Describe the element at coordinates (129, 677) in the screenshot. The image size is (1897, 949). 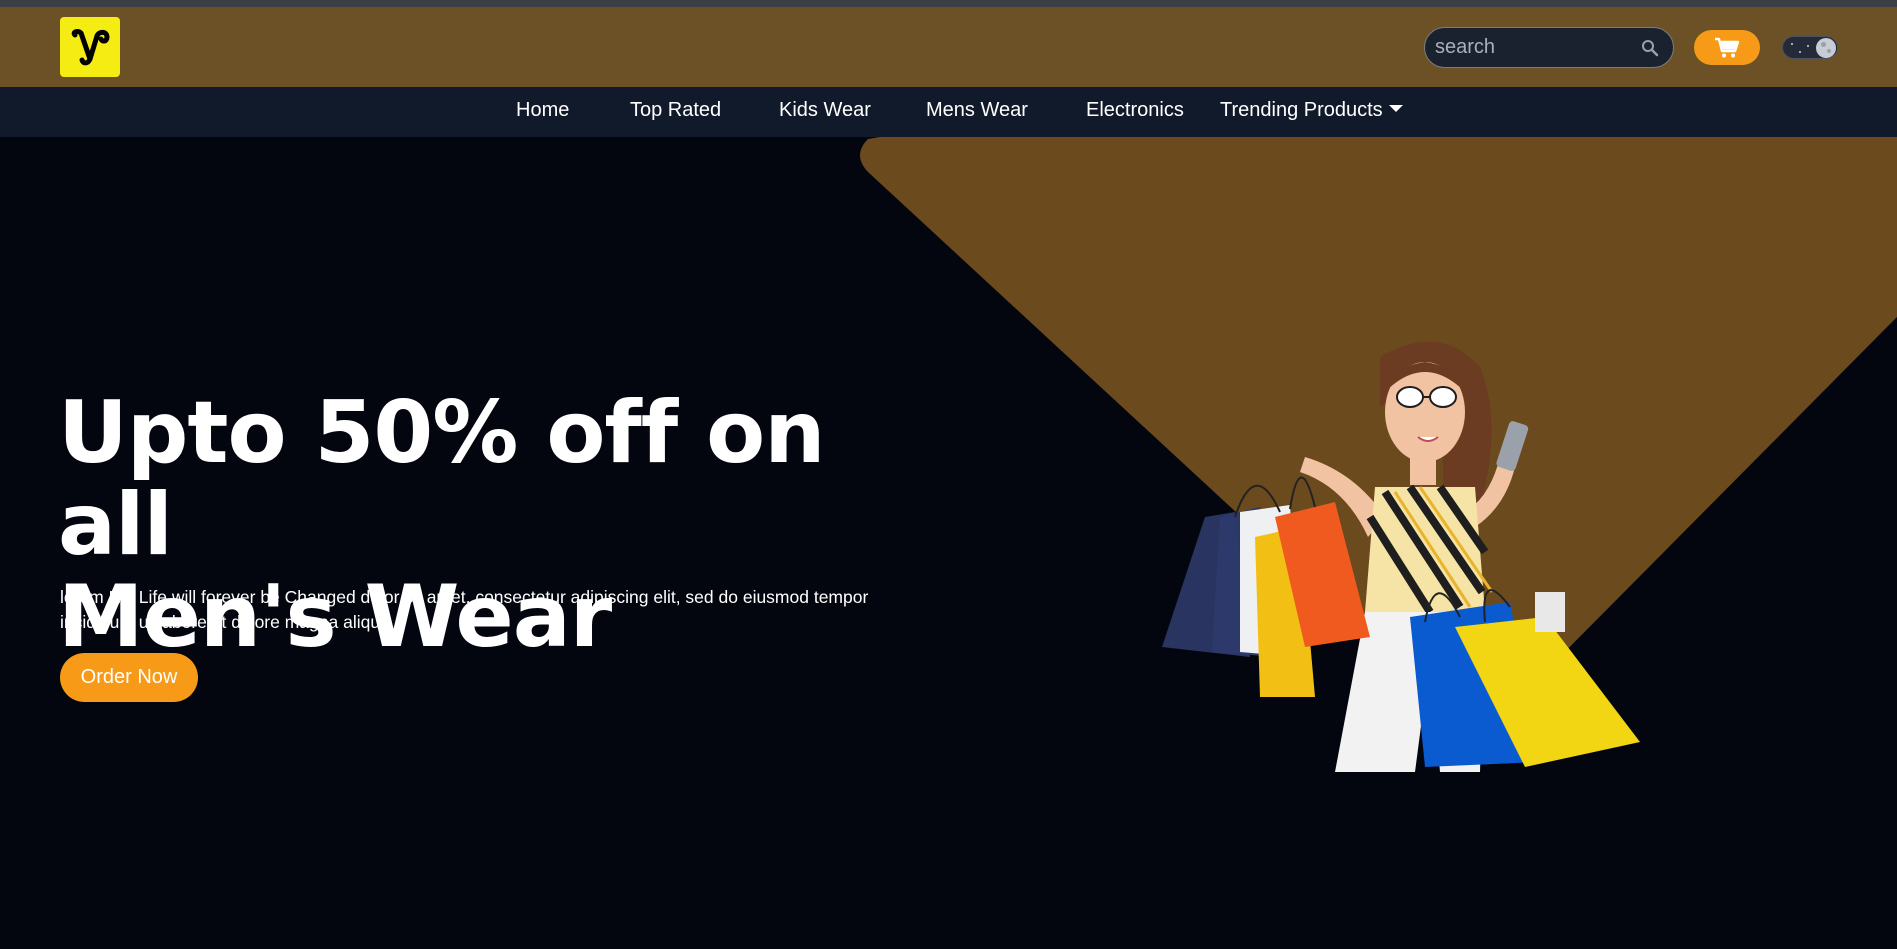
I see `order-now-button: Order Now` at that location.